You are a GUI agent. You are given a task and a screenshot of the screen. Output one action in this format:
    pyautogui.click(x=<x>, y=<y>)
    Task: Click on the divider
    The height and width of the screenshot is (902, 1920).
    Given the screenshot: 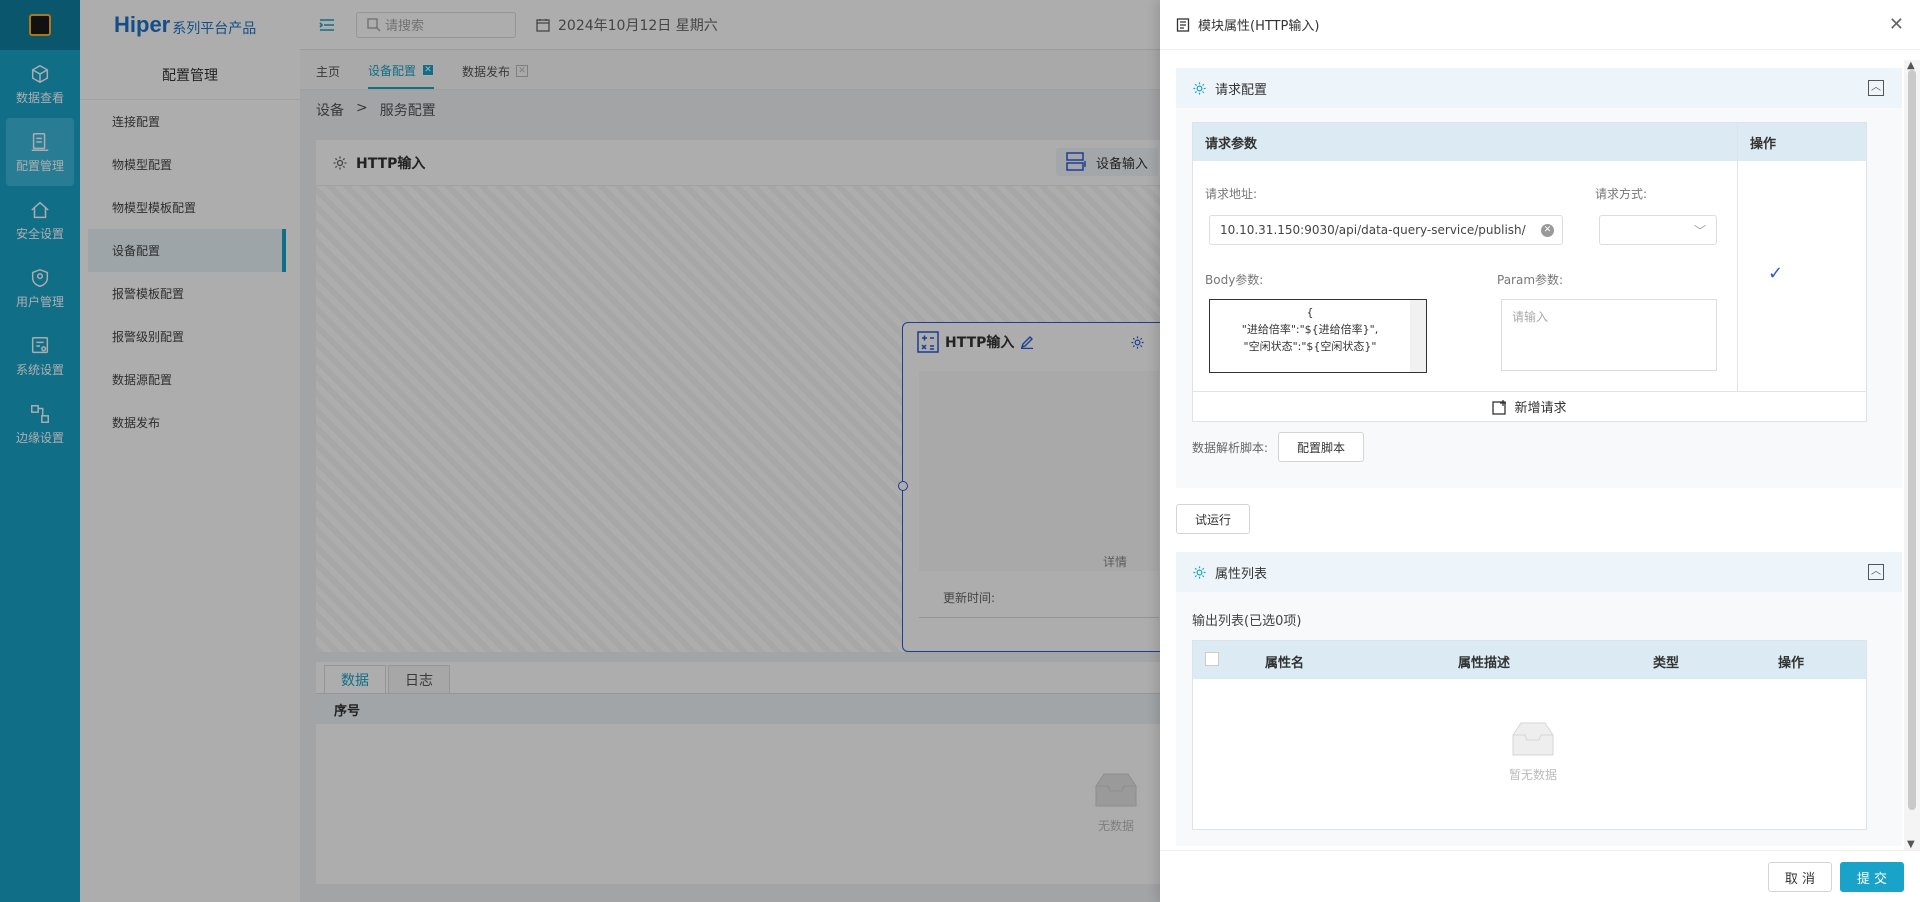 What is the action you would take?
    pyautogui.click(x=1039, y=617)
    